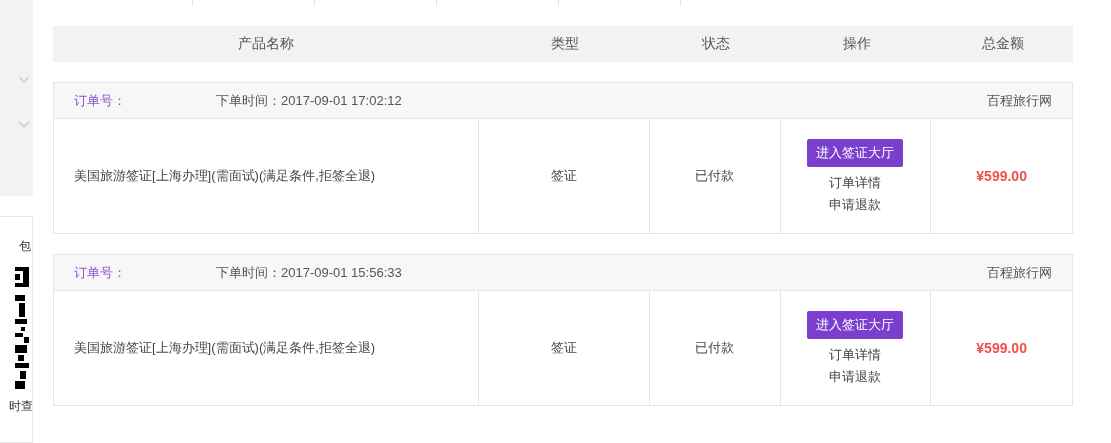  Describe the element at coordinates (266, 44) in the screenshot. I see `column-header: 产品名称` at that location.